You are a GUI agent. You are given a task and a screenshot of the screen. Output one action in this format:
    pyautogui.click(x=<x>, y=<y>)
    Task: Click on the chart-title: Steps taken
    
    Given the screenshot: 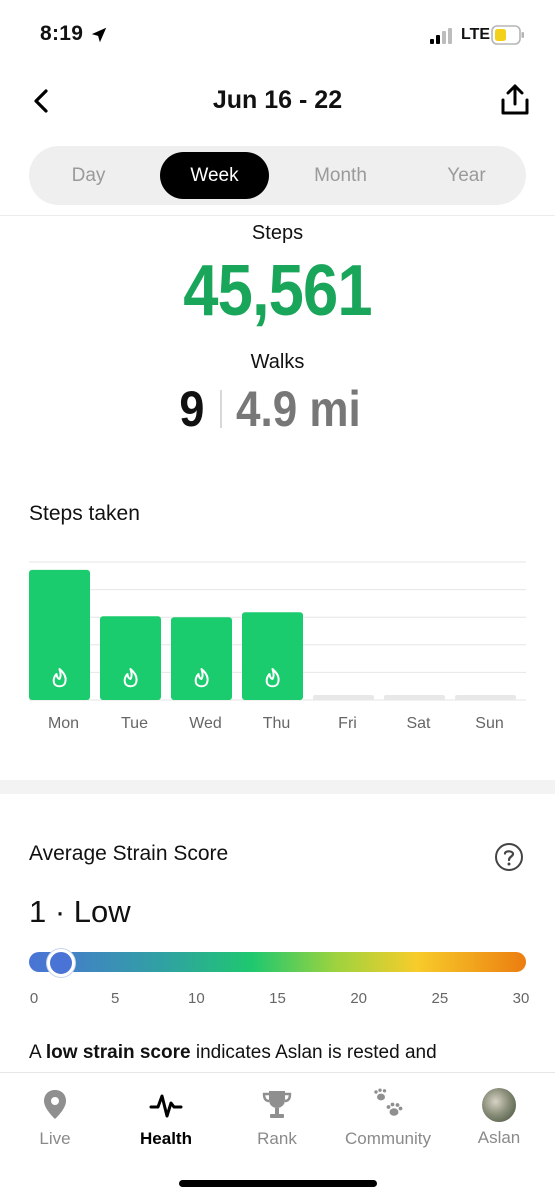 What is the action you would take?
    pyautogui.click(x=84, y=513)
    